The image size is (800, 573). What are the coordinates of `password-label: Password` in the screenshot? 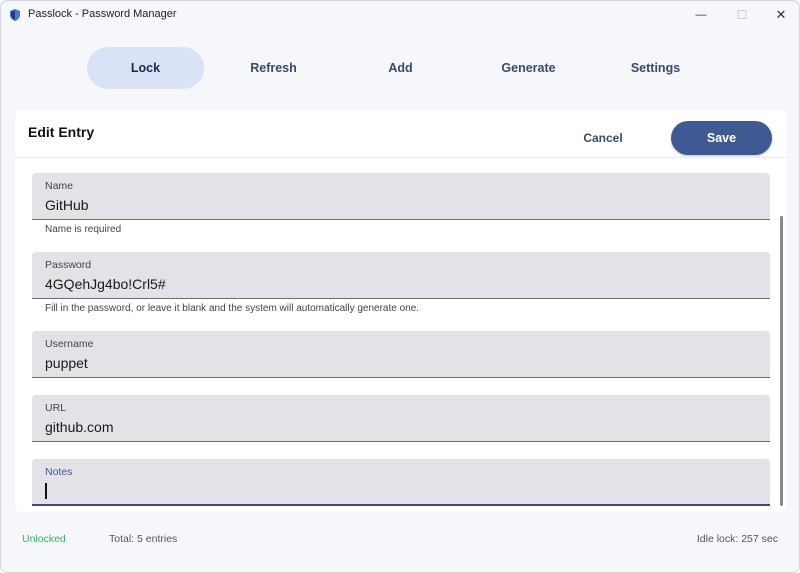 It's located at (68, 265).